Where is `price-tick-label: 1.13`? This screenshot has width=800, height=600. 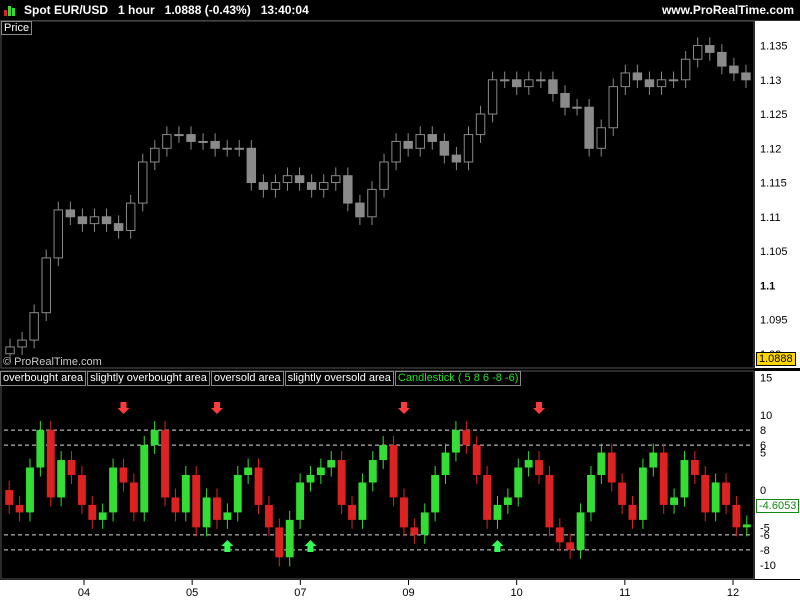 price-tick-label: 1.13 is located at coordinates (770, 81).